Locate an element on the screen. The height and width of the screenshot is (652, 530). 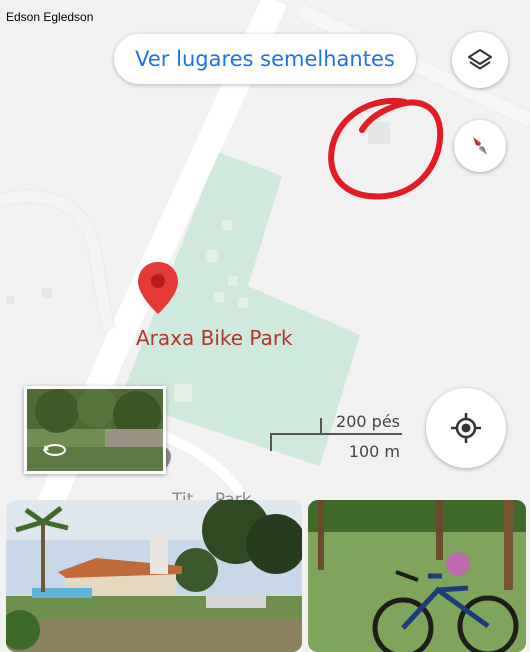
similar-places-button: Ver lugares semelhantes is located at coordinates (265, 59).